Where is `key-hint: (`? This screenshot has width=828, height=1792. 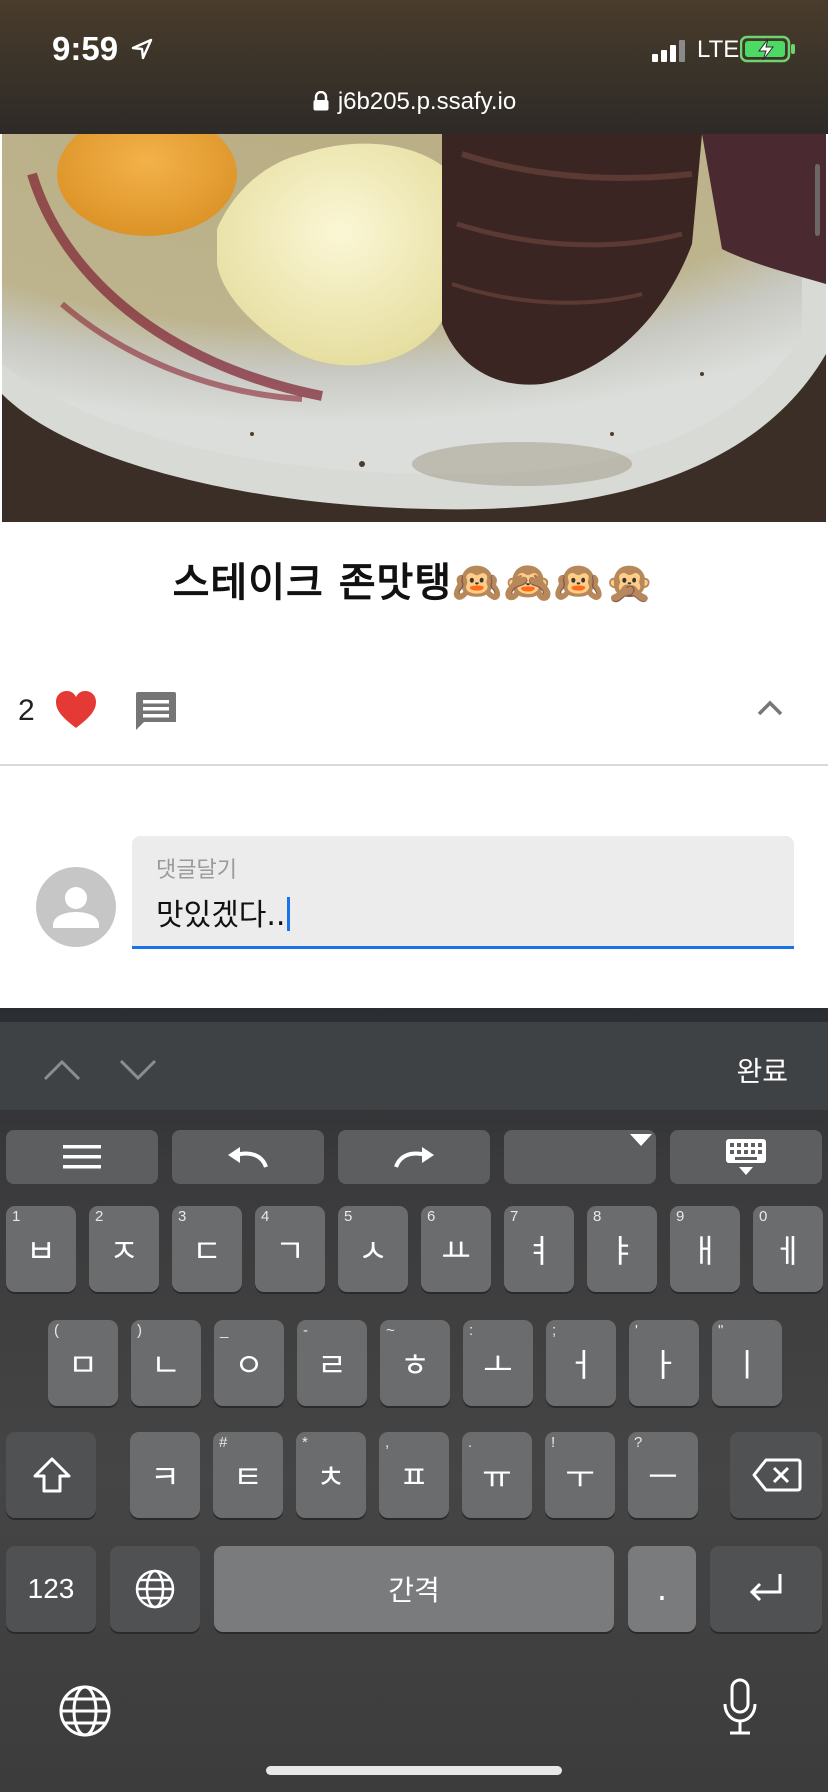 key-hint: ( is located at coordinates (56, 1330).